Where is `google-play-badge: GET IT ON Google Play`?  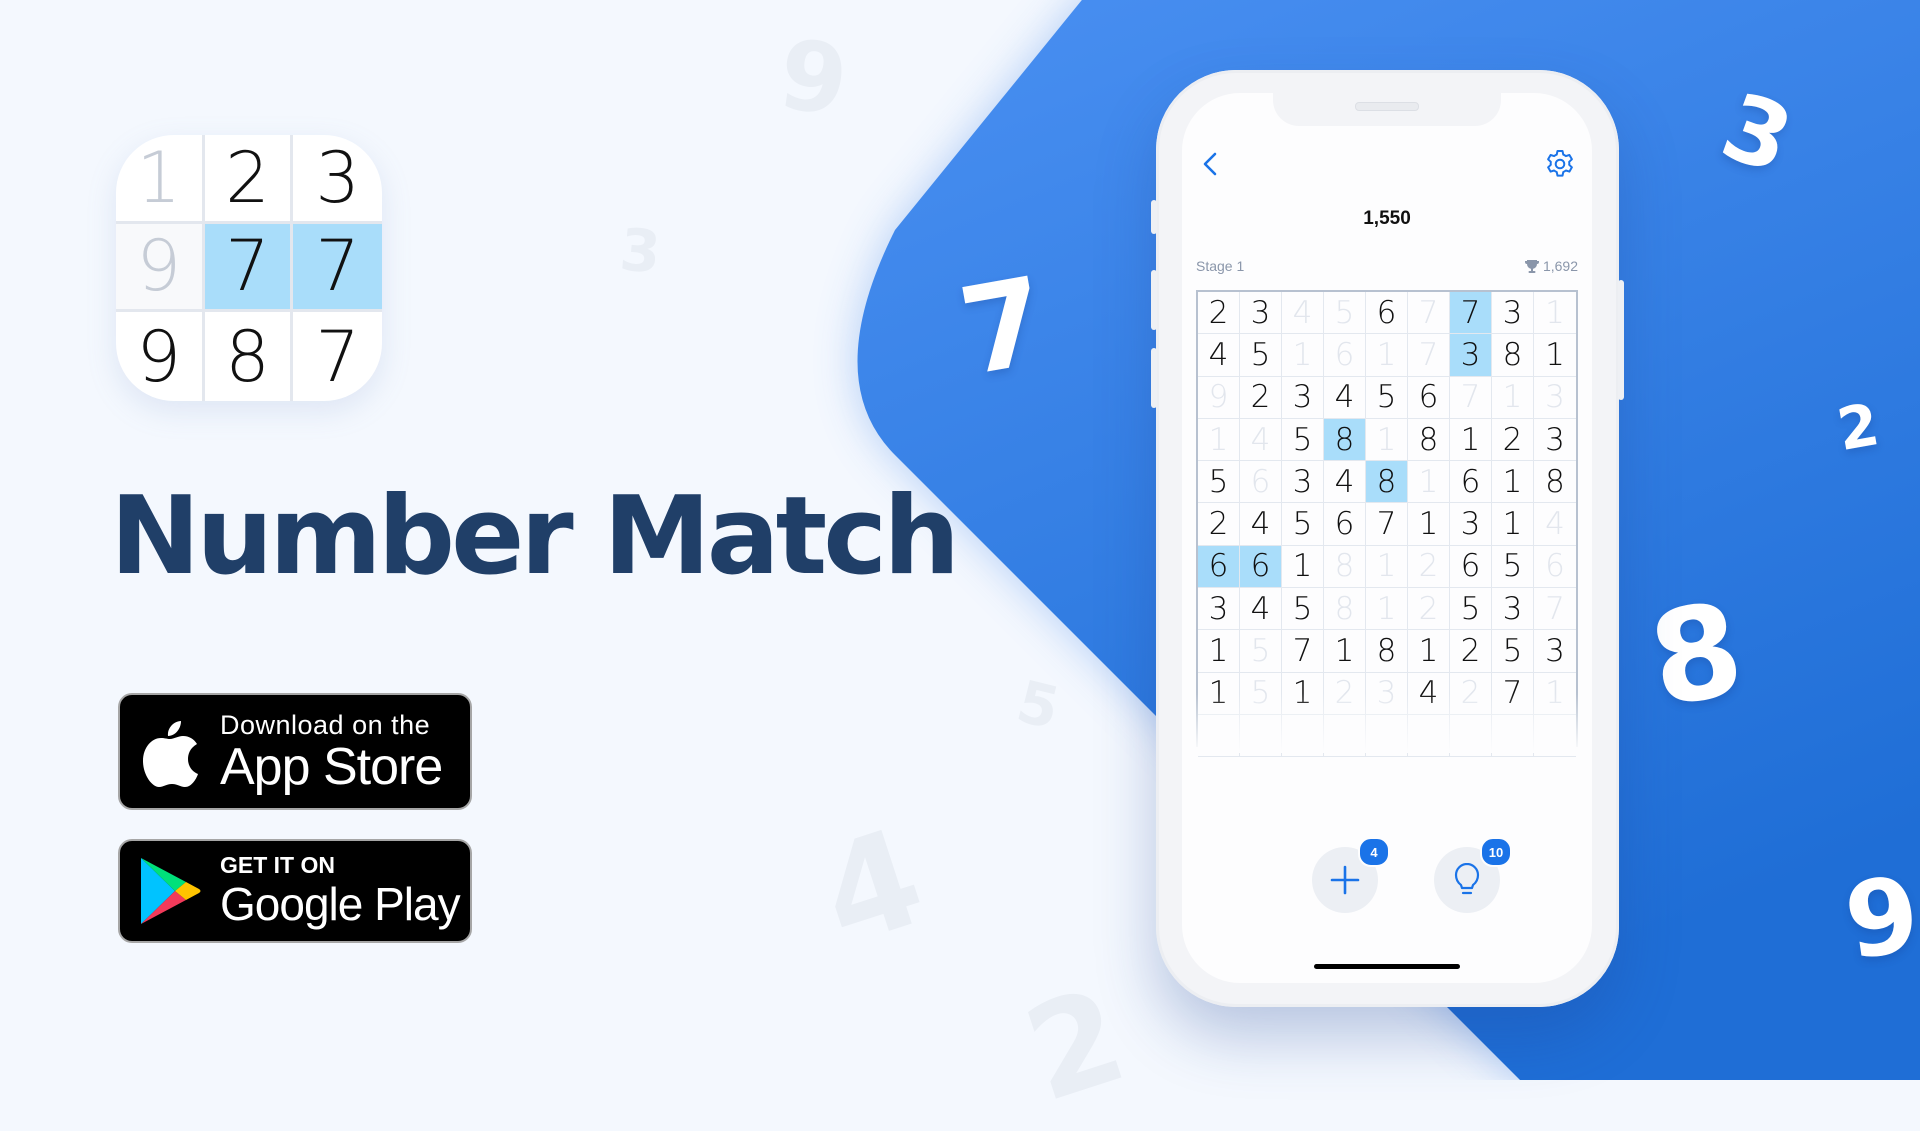 google-play-badge: GET IT ON Google Play is located at coordinates (295, 891).